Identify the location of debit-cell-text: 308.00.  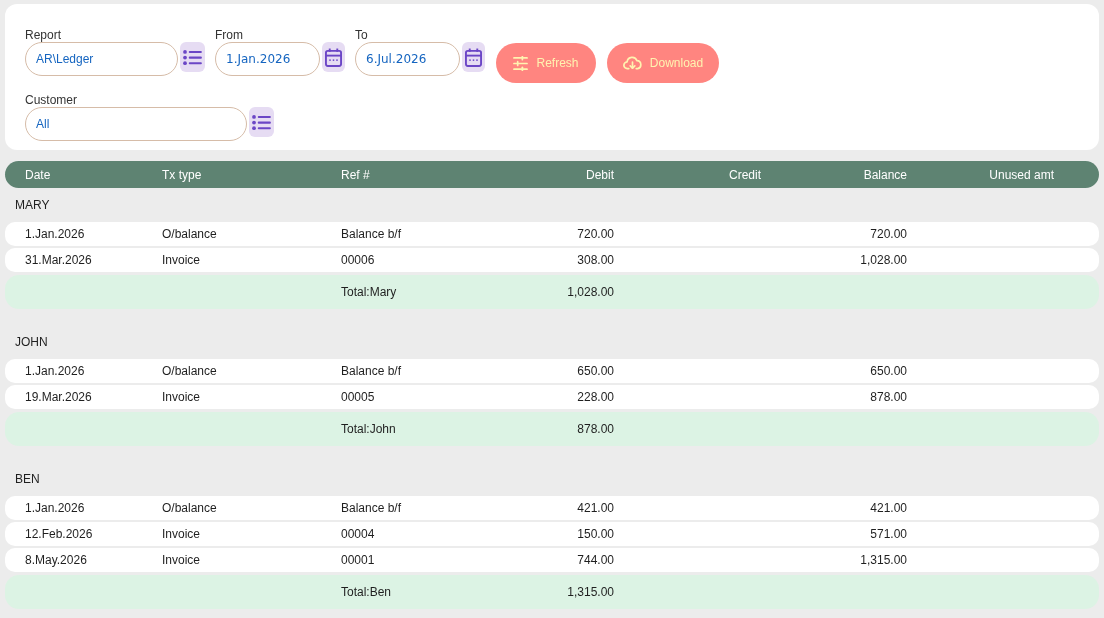
(595, 260).